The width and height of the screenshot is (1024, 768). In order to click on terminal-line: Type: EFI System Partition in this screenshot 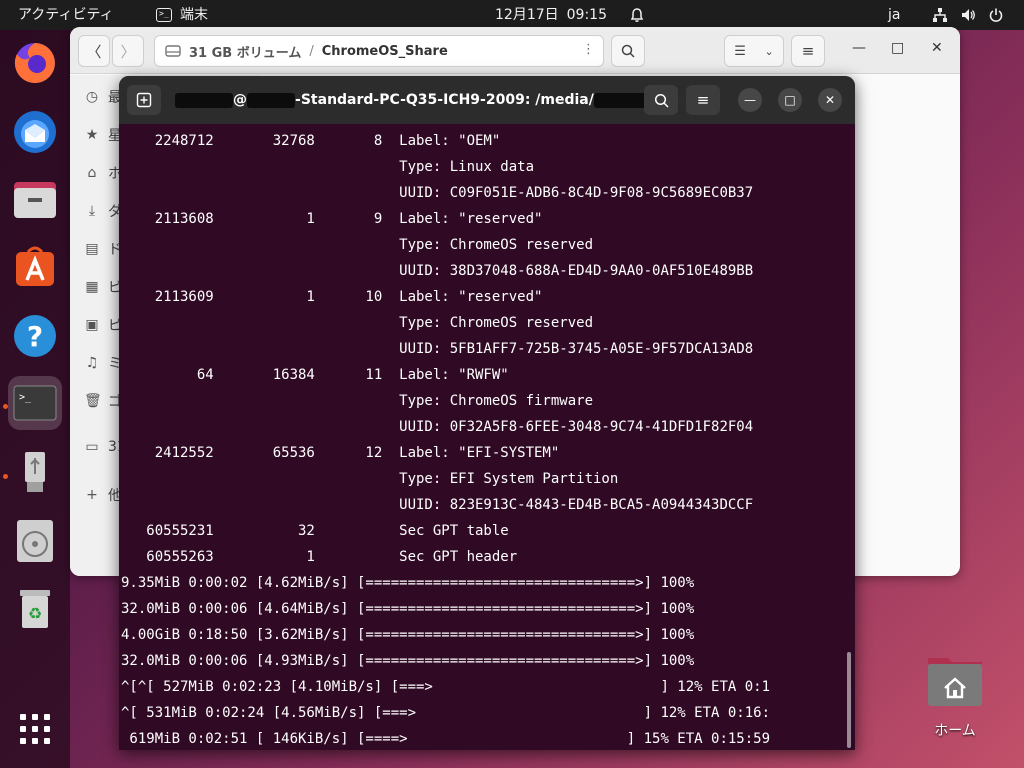, I will do `click(370, 479)`.